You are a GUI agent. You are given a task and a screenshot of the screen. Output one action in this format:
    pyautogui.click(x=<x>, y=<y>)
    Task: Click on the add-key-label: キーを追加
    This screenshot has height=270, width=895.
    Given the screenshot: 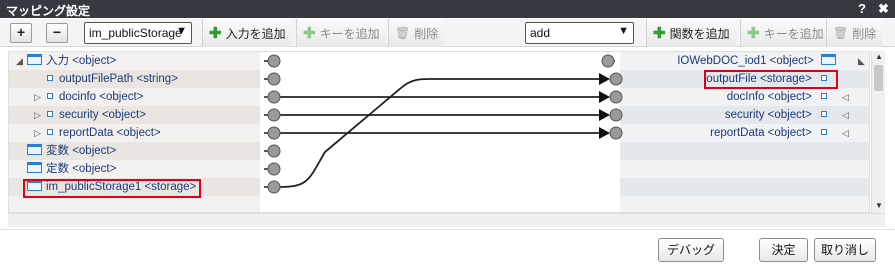 What is the action you would take?
    pyautogui.click(x=349, y=33)
    